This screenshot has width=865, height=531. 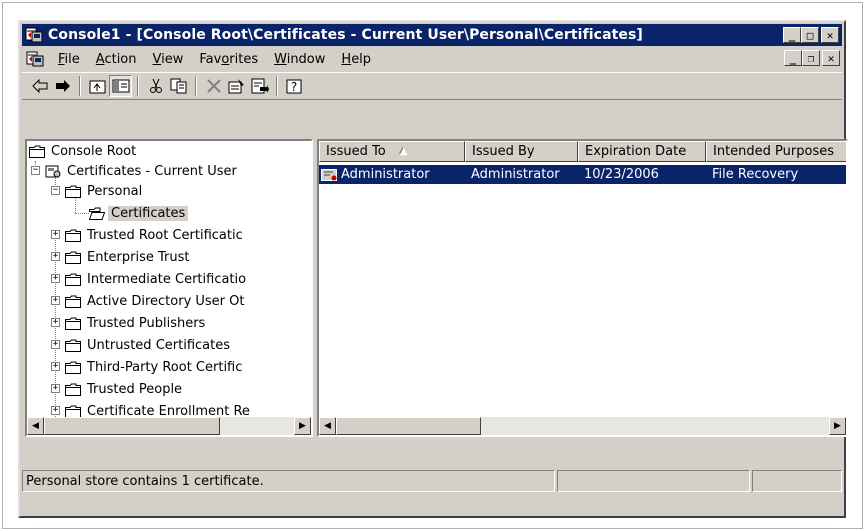 What do you see at coordinates (139, 213) in the screenshot?
I see `tree-node-certificates: Certificates` at bounding box center [139, 213].